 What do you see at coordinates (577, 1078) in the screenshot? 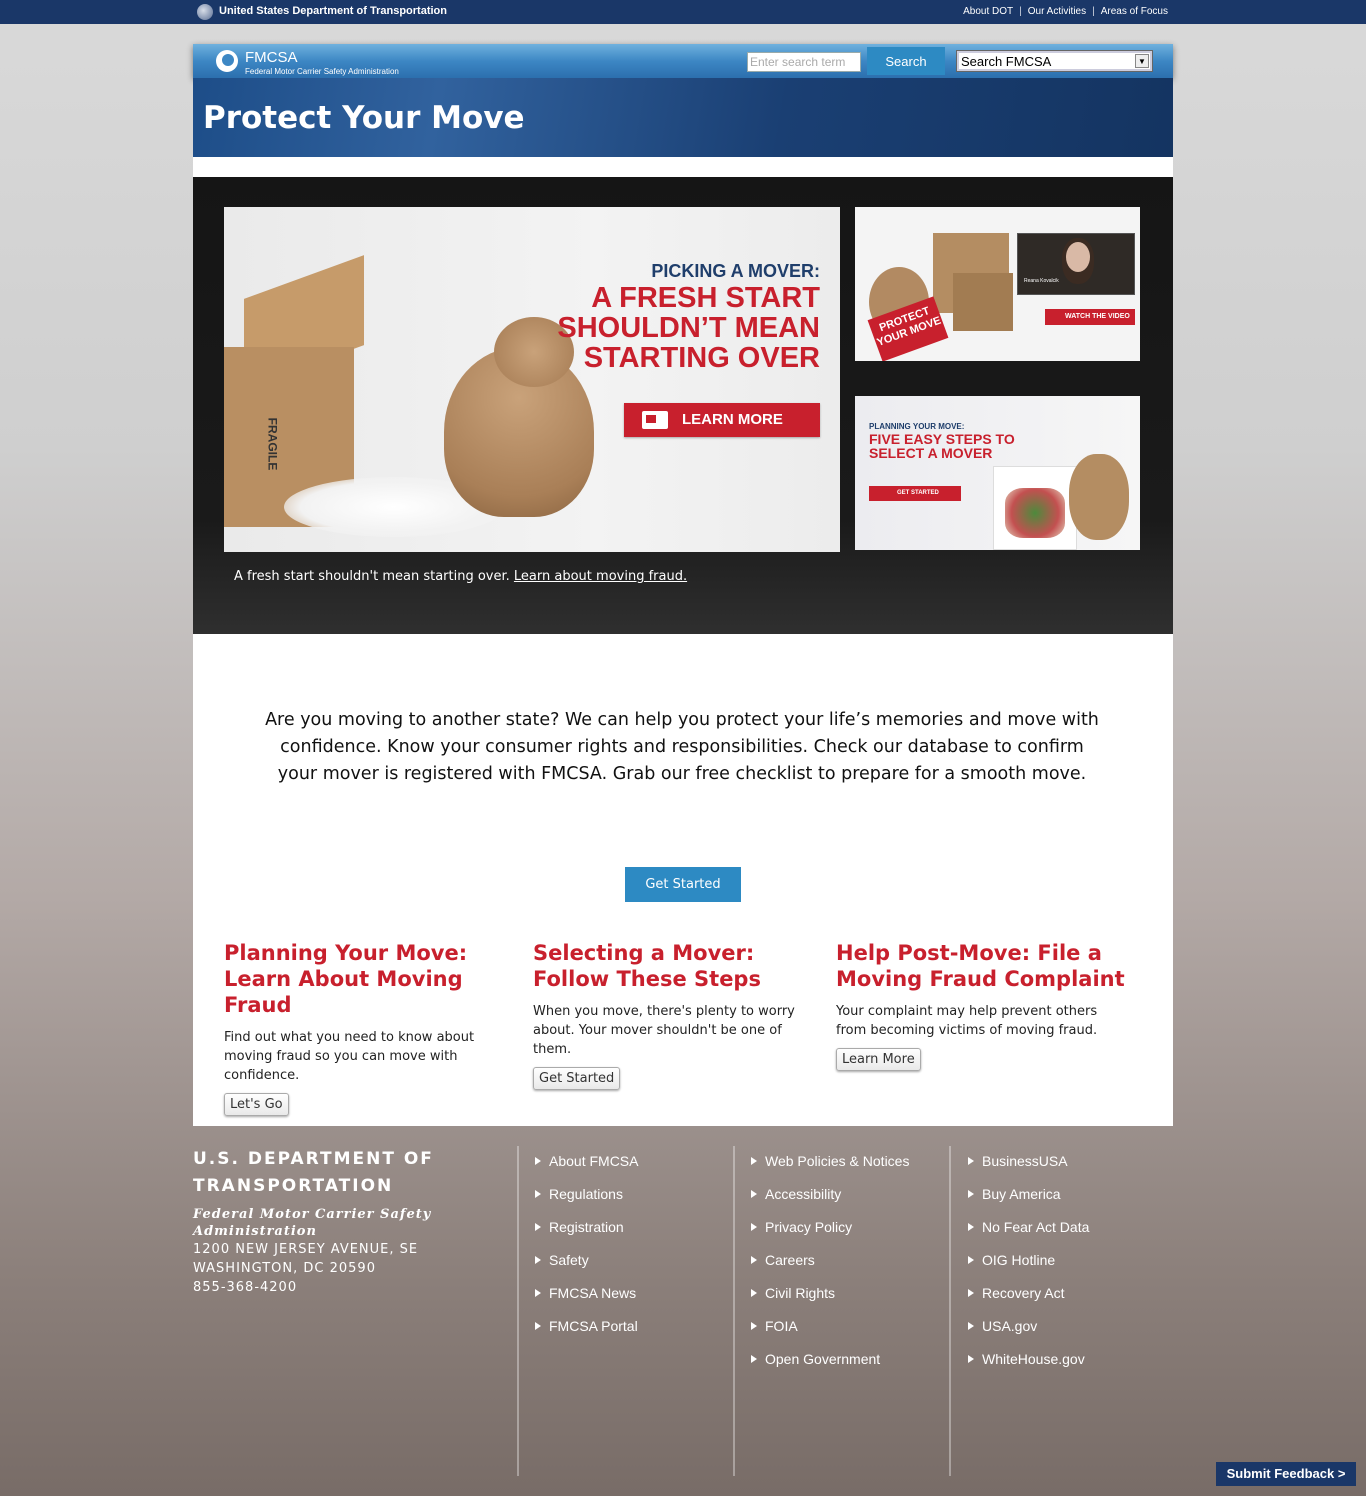
I see `column-get-started-button: Get Started` at bounding box center [577, 1078].